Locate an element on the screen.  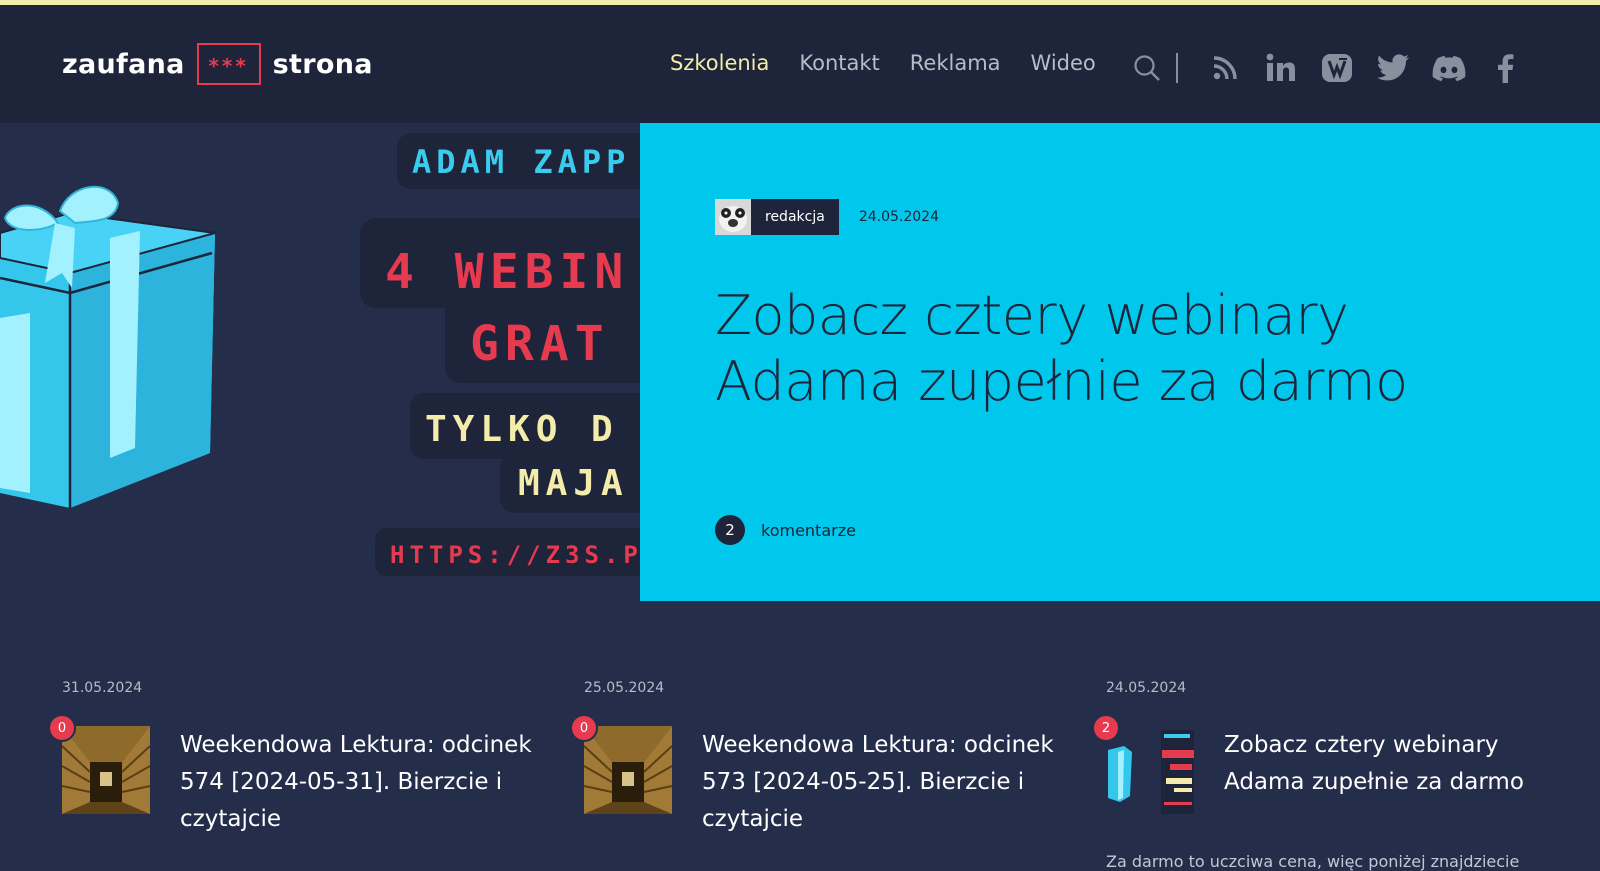
nav-item-szkolenia: Szkolenia is located at coordinates (719, 63).